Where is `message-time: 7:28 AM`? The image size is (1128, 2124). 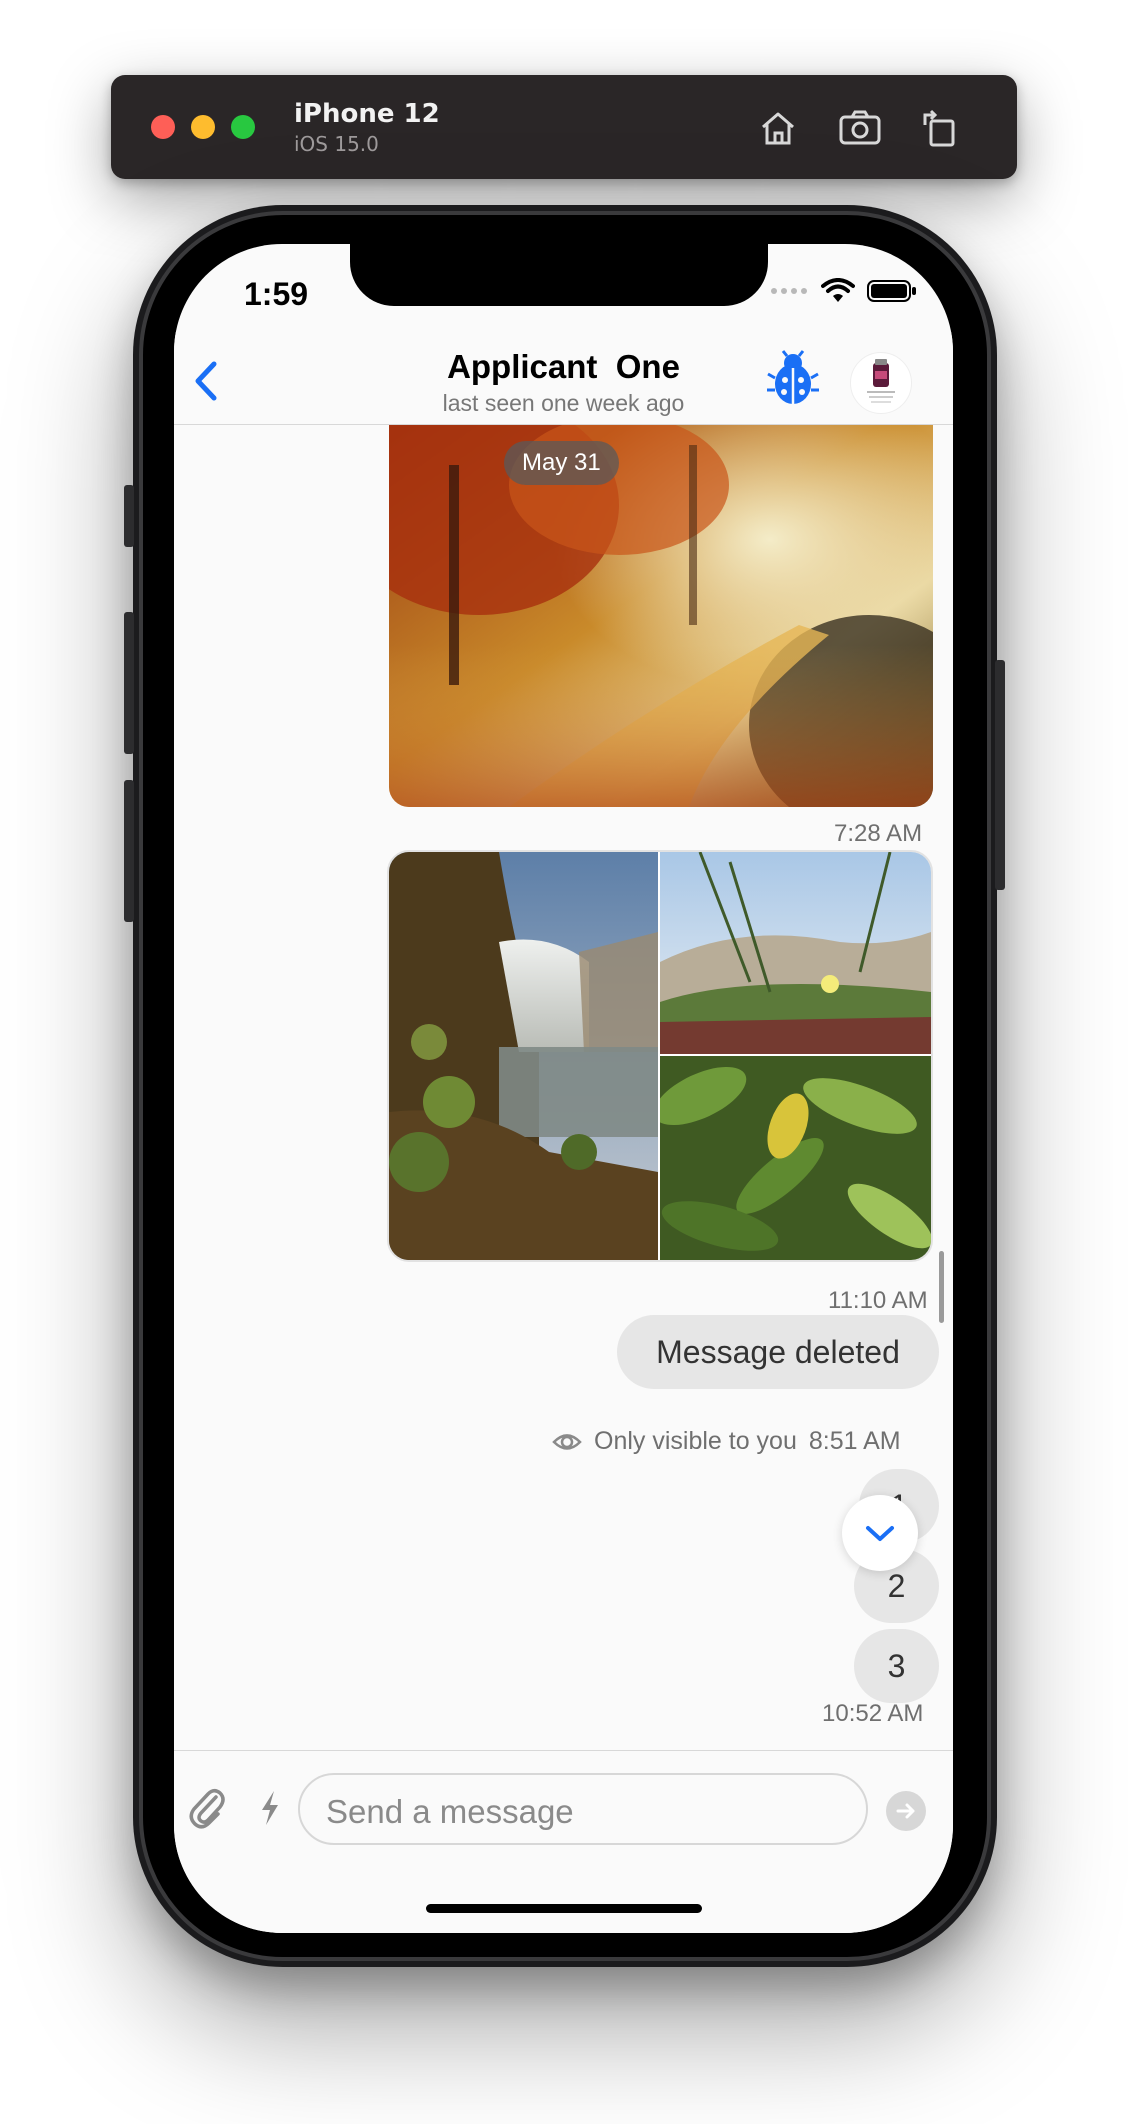 message-time: 7:28 AM is located at coordinates (878, 833).